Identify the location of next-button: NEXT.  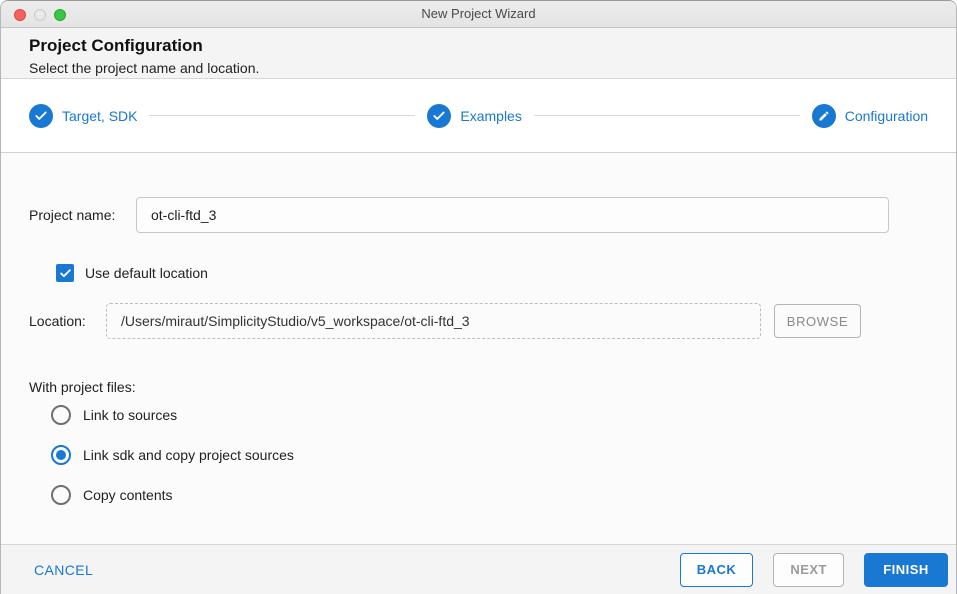
(808, 569).